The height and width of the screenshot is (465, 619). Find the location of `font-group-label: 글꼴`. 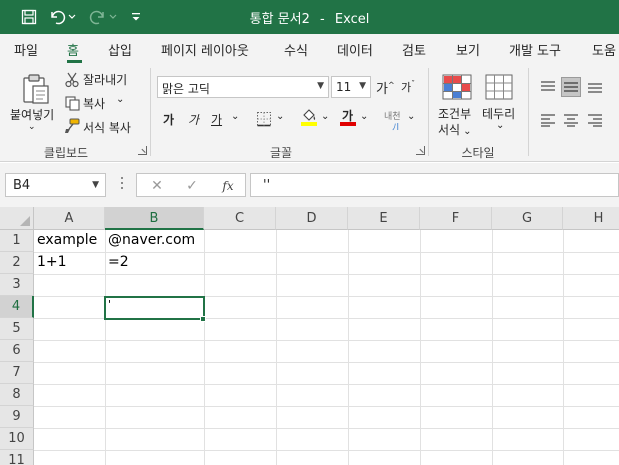

font-group-label: 글꼴 is located at coordinates (281, 153).